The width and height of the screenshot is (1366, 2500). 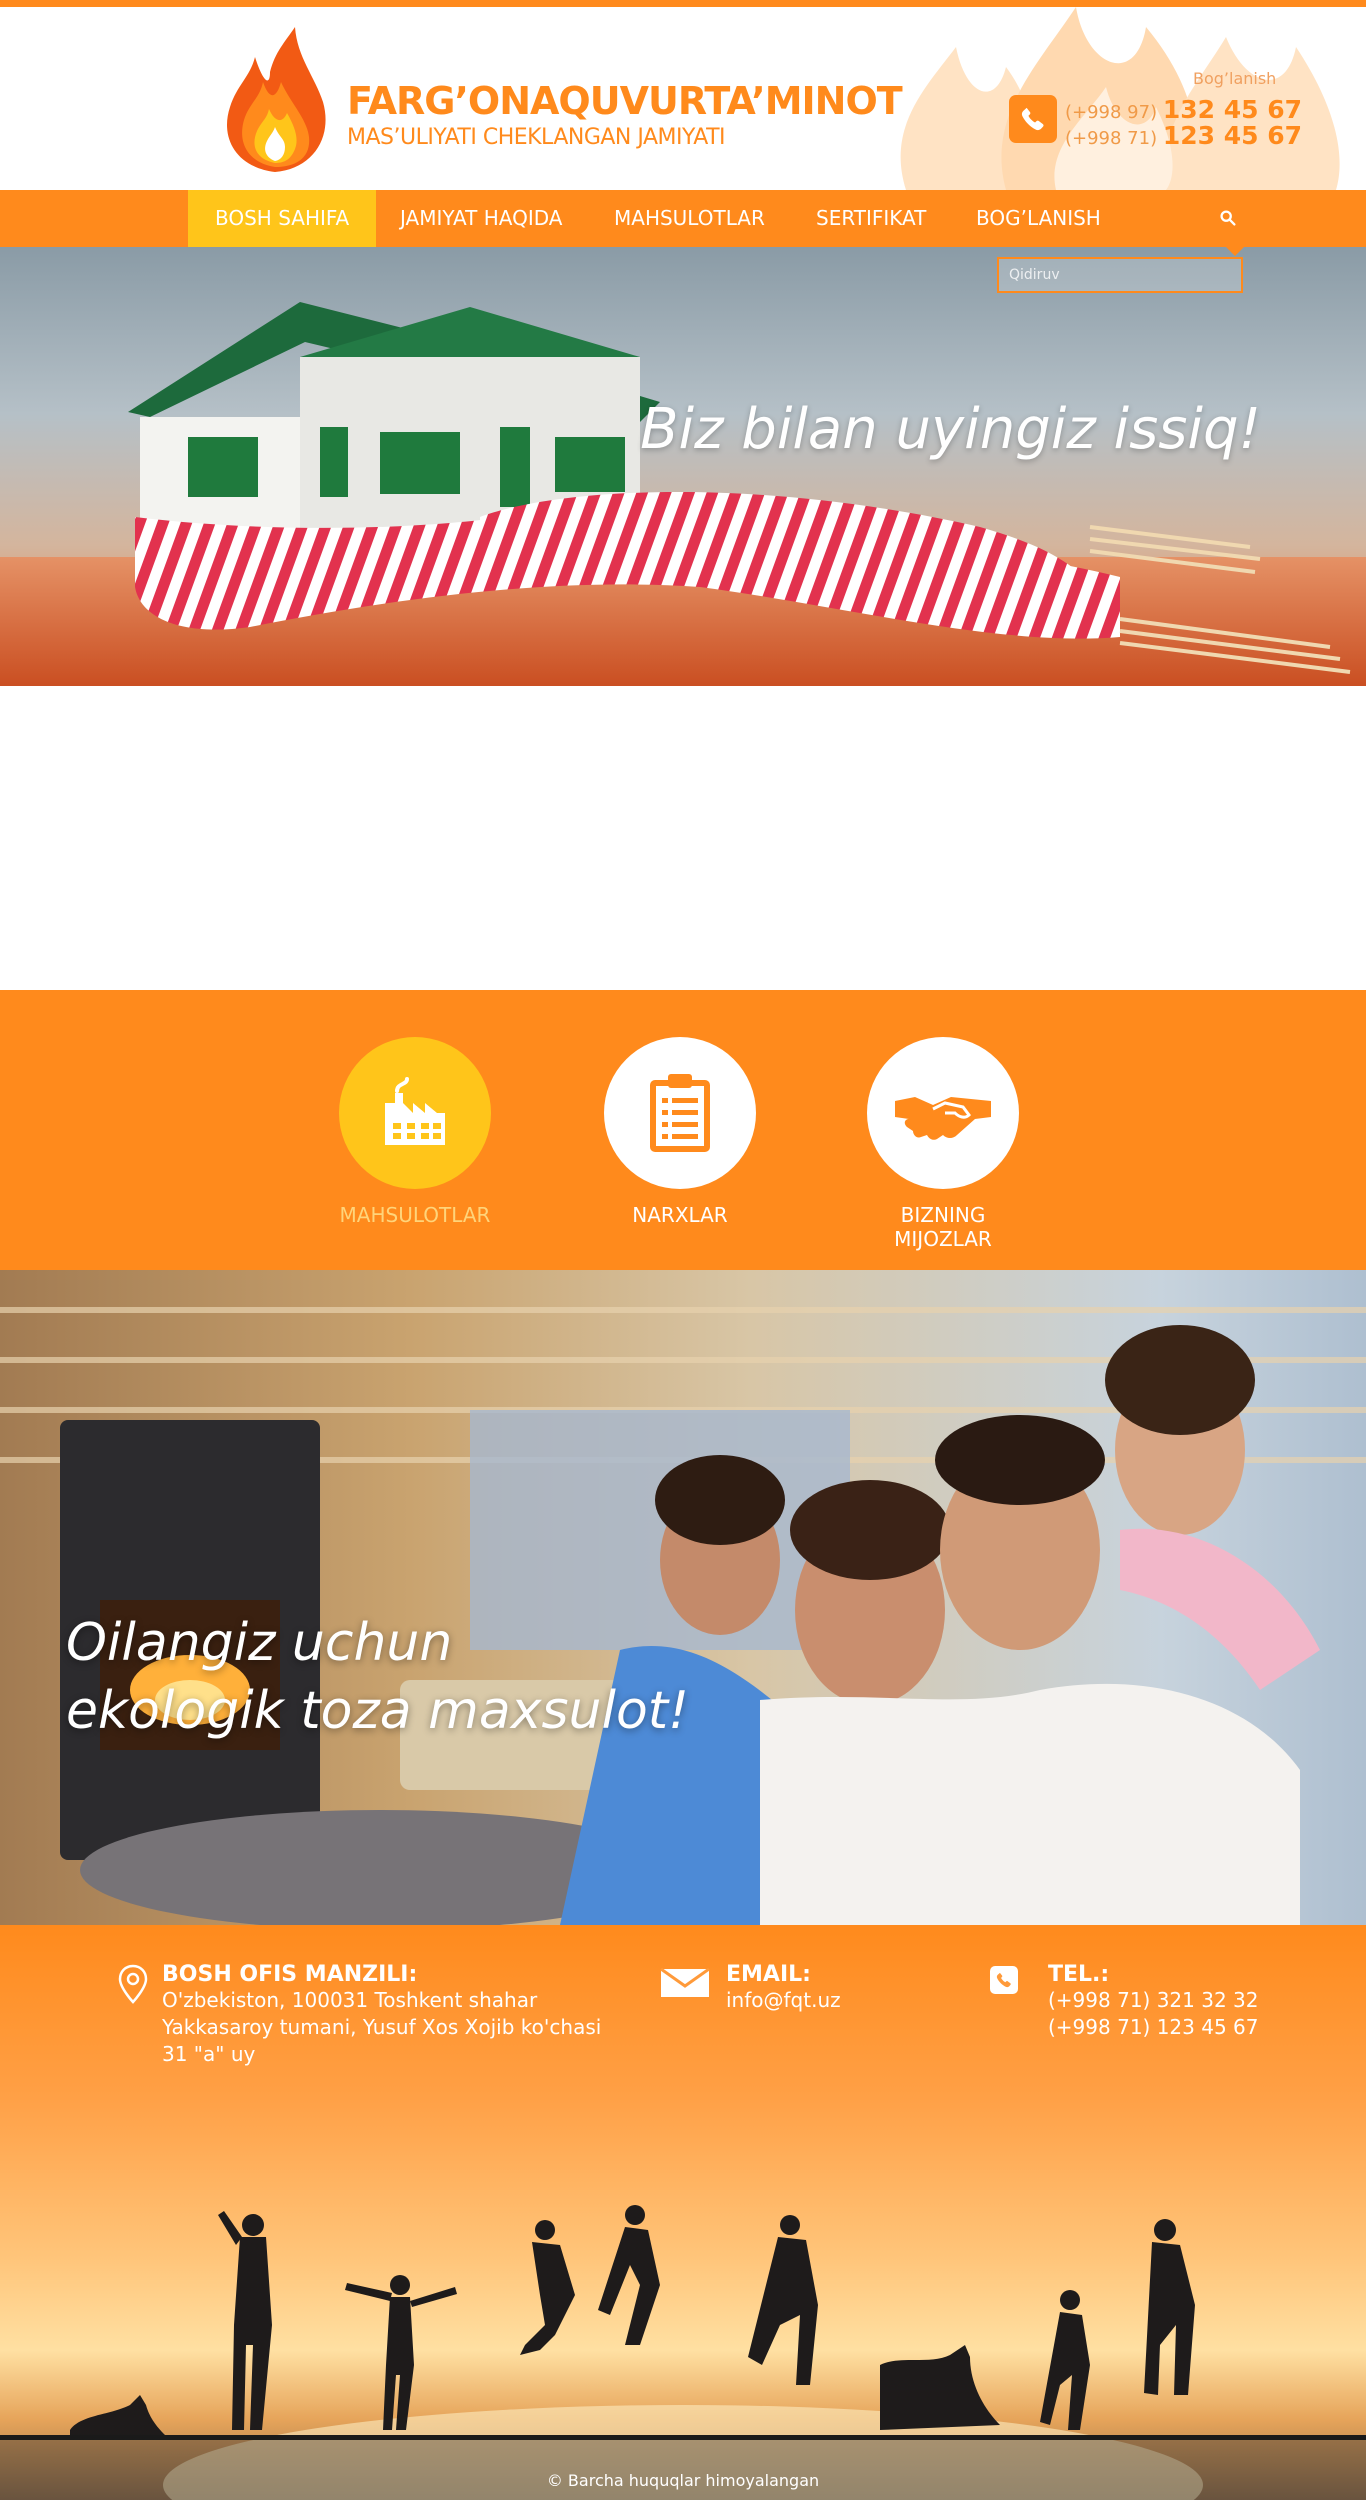 I want to click on tel-number: (+998 71) 123 45 67, so click(x=1153, y=2027).